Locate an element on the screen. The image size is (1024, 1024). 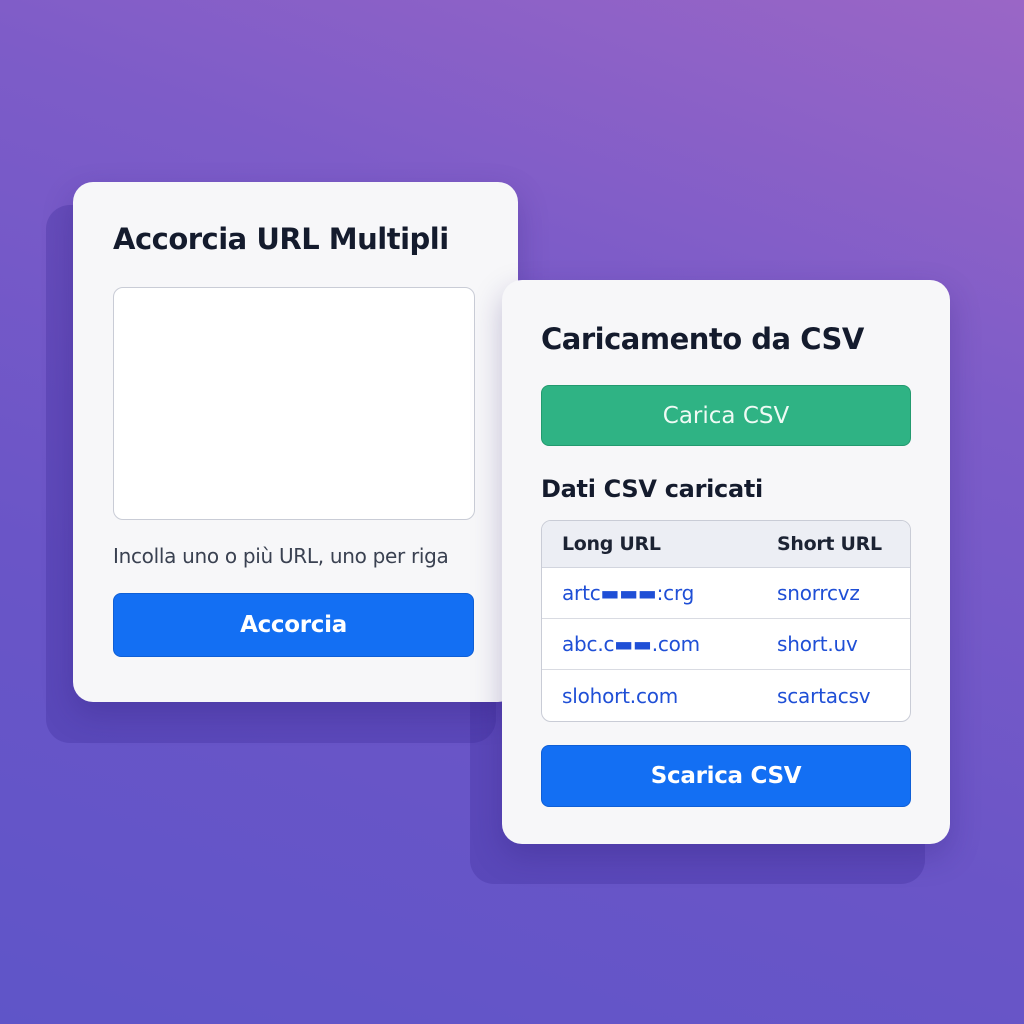
shorten-card-title: Accorcia URL Multipli is located at coordinates (281, 239).